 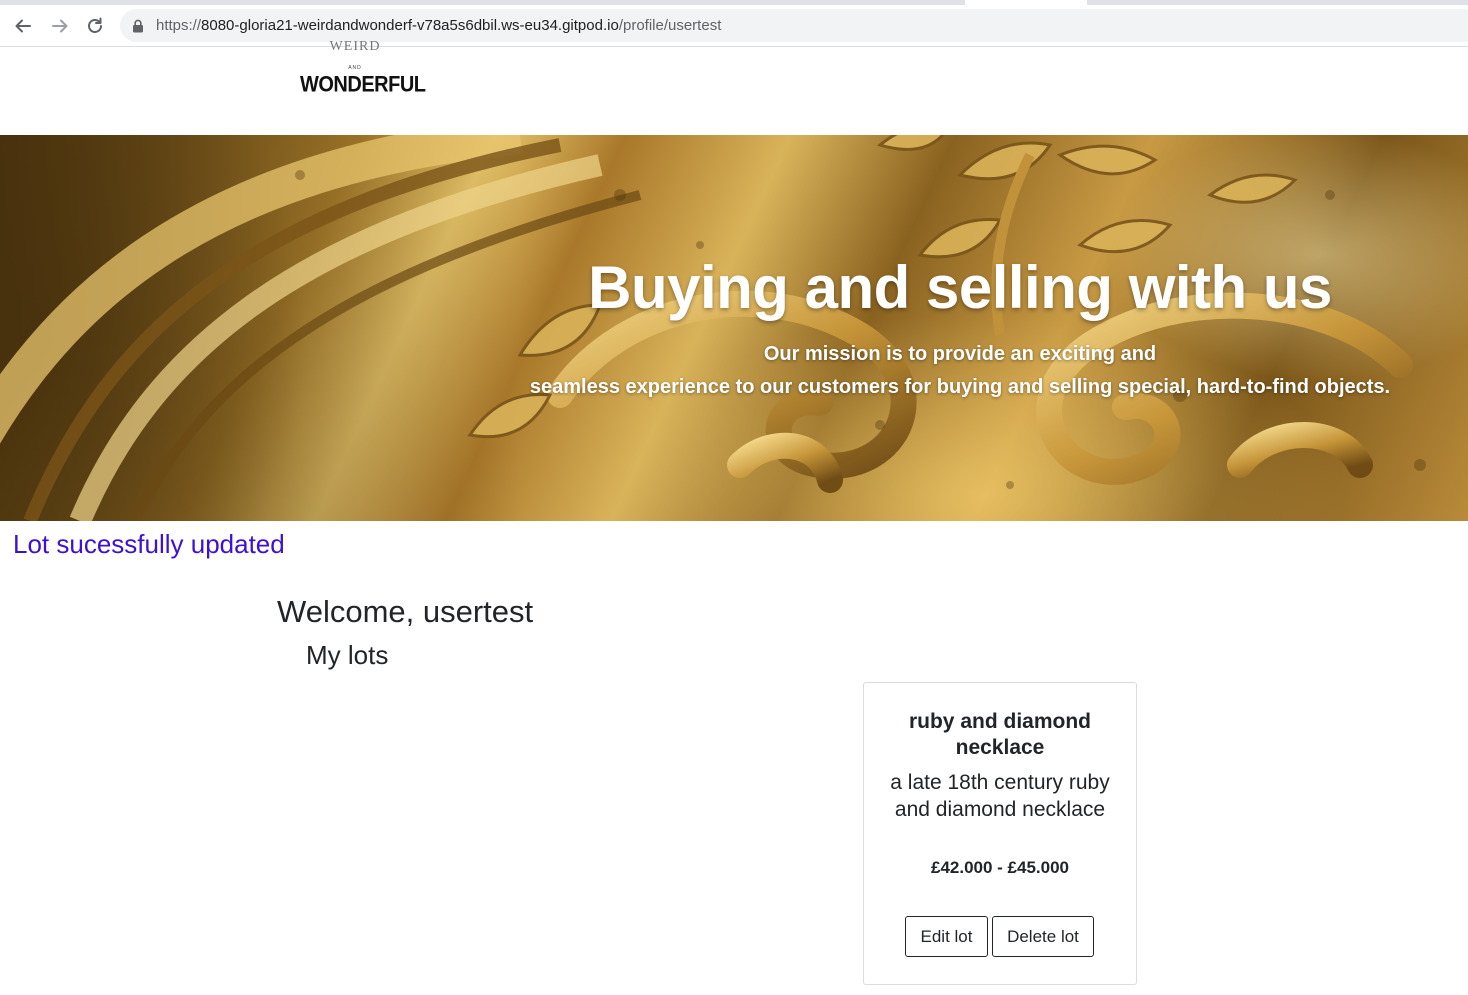 I want to click on forward-arrow-icon, so click(x=60, y=26).